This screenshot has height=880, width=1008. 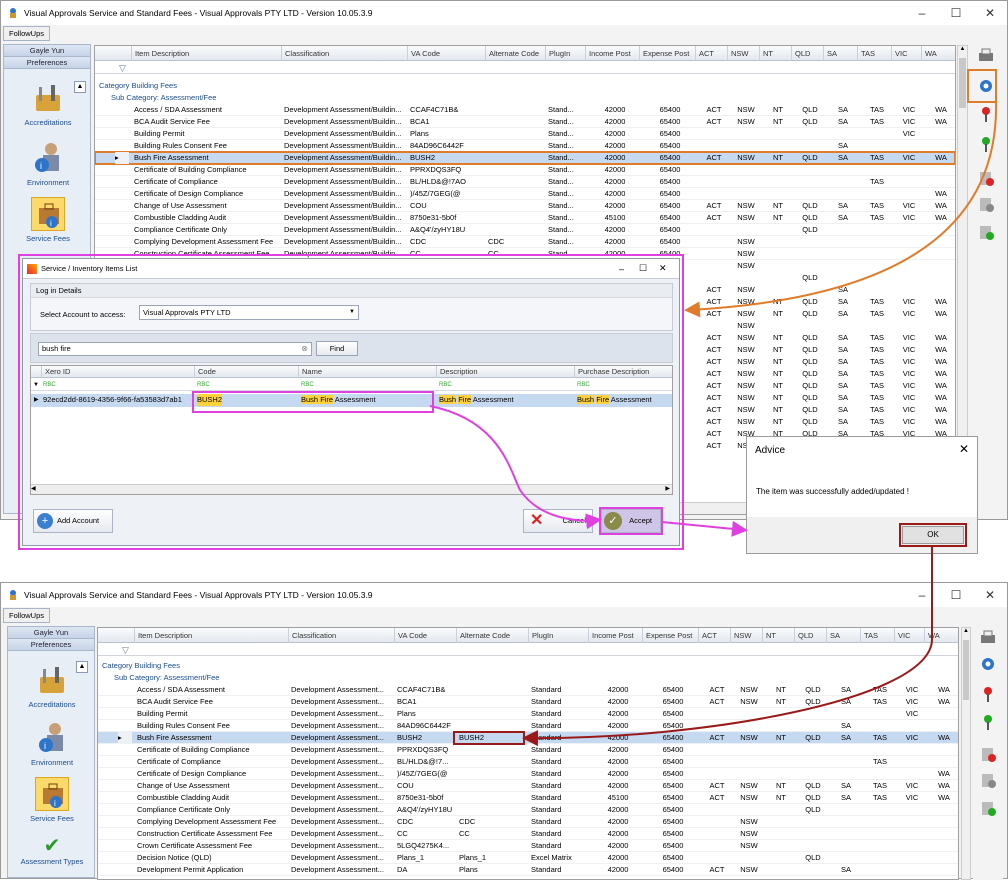 I want to click on darkred-arrow, so click(x=727, y=646).